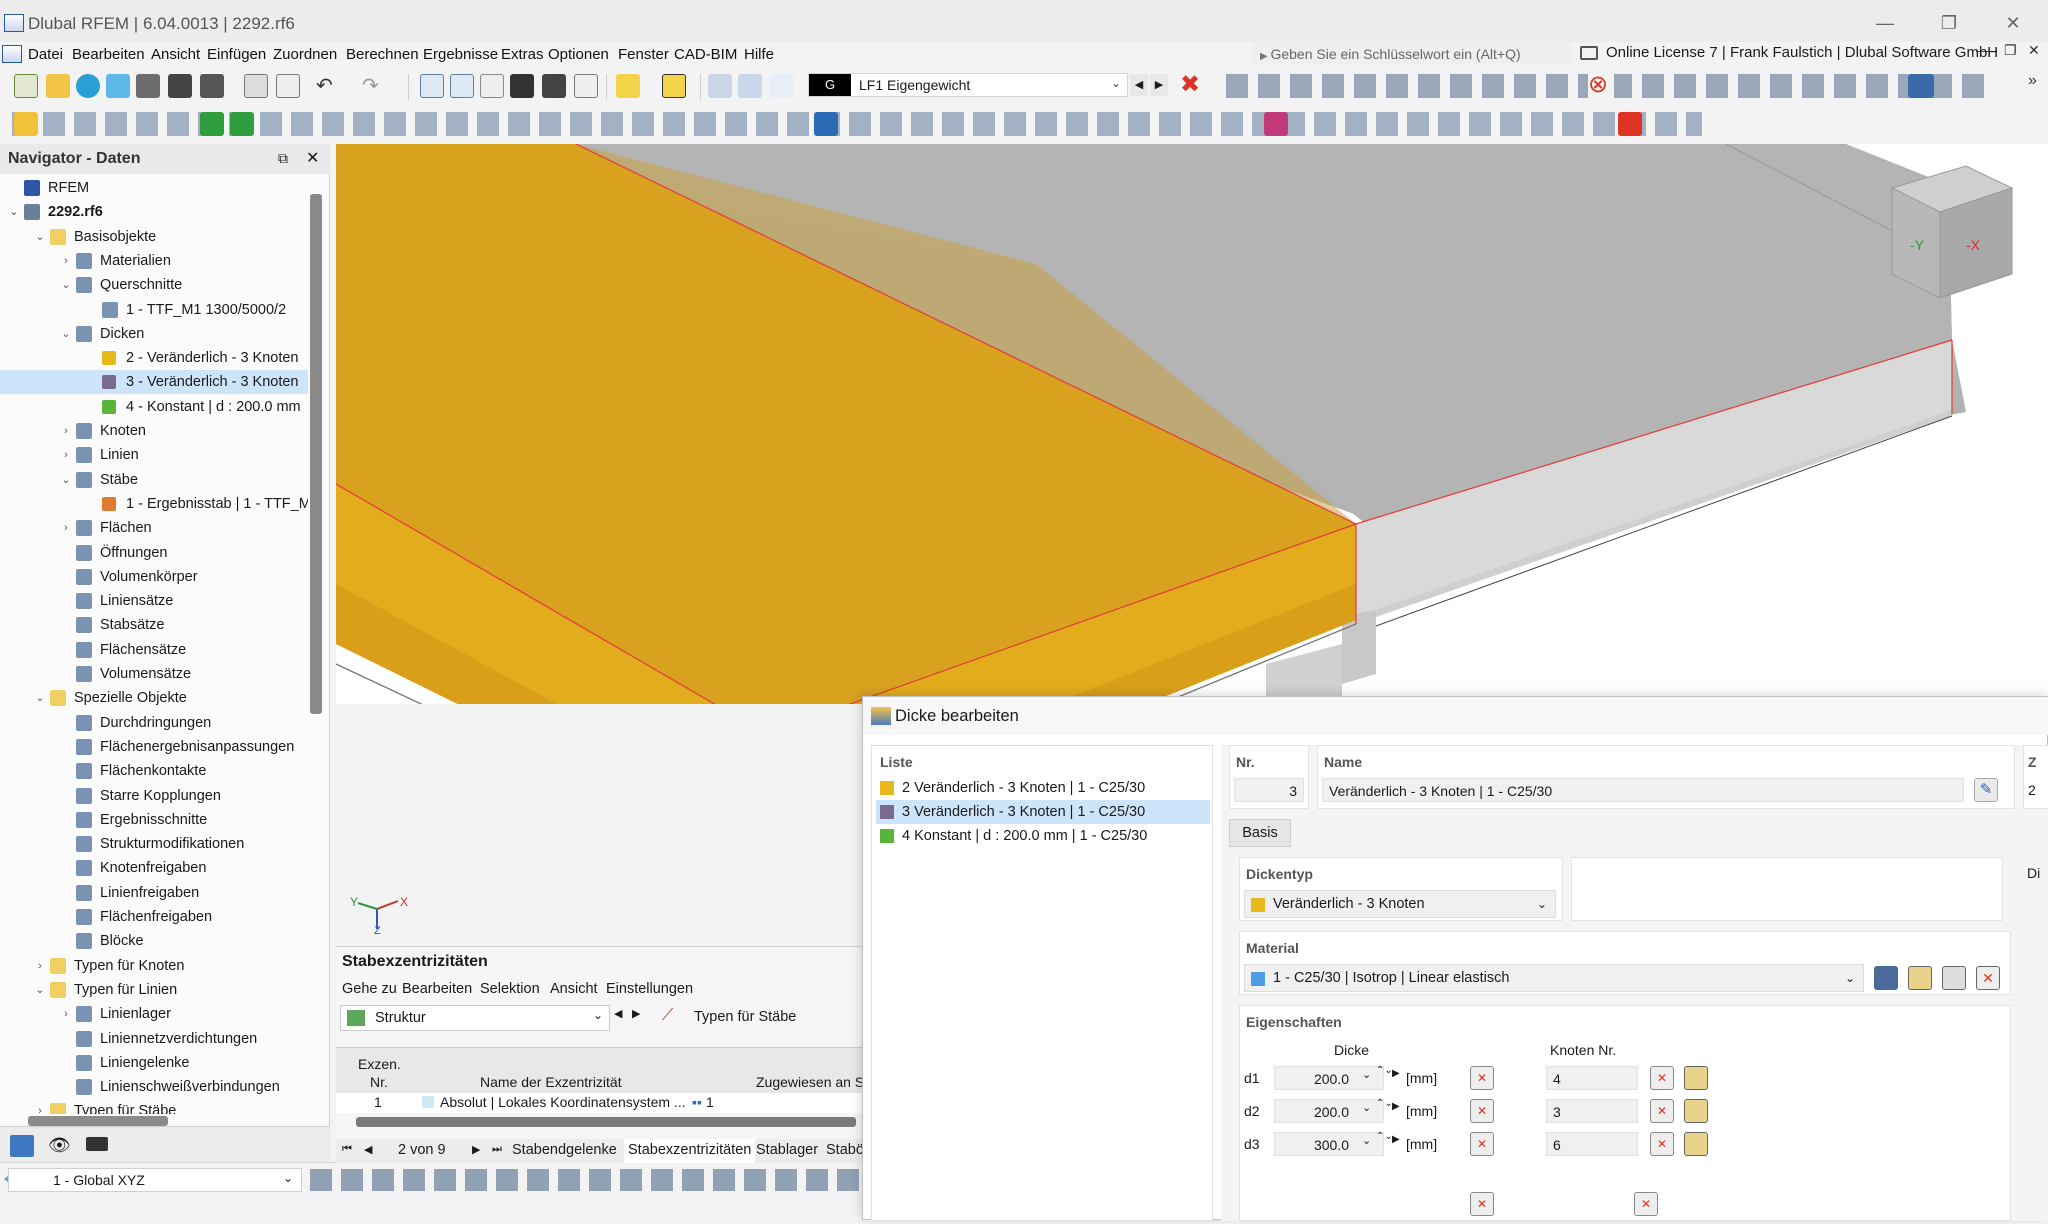 Image resolution: width=2048 pixels, height=1224 pixels. What do you see at coordinates (154, 358) in the screenshot?
I see `nav-item-7: 2 - Veränderlich - 3 Knoten` at bounding box center [154, 358].